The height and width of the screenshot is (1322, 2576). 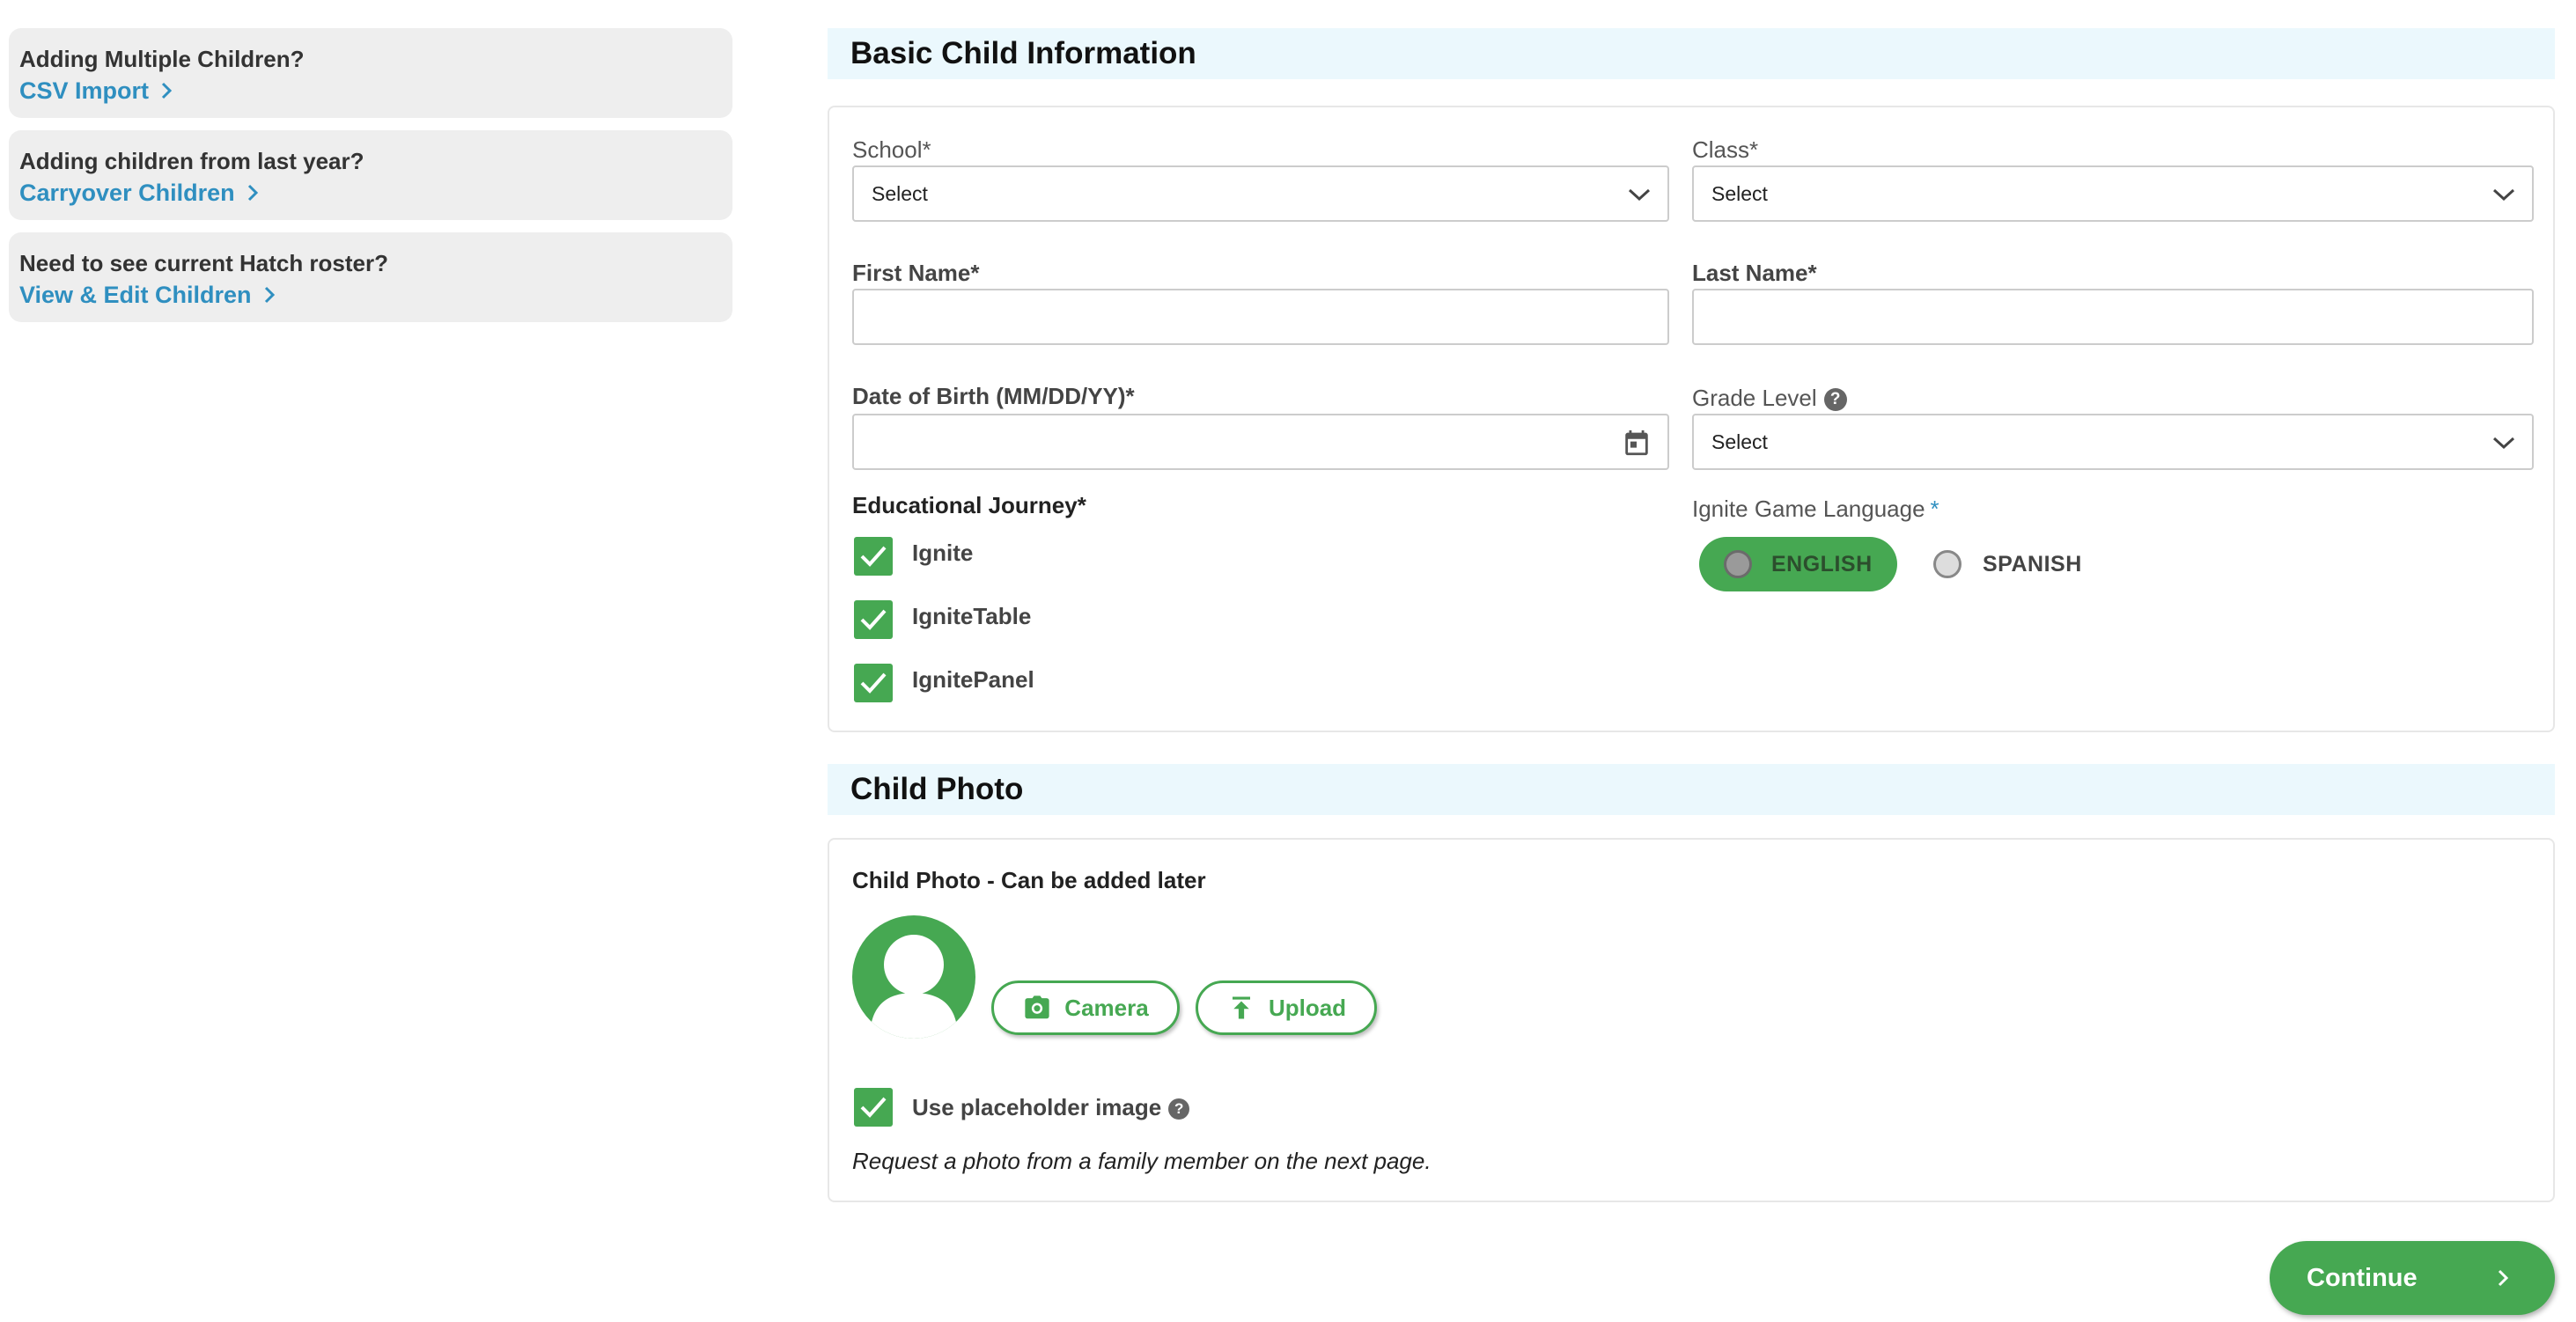 I want to click on first-name-input, so click(x=1260, y=317).